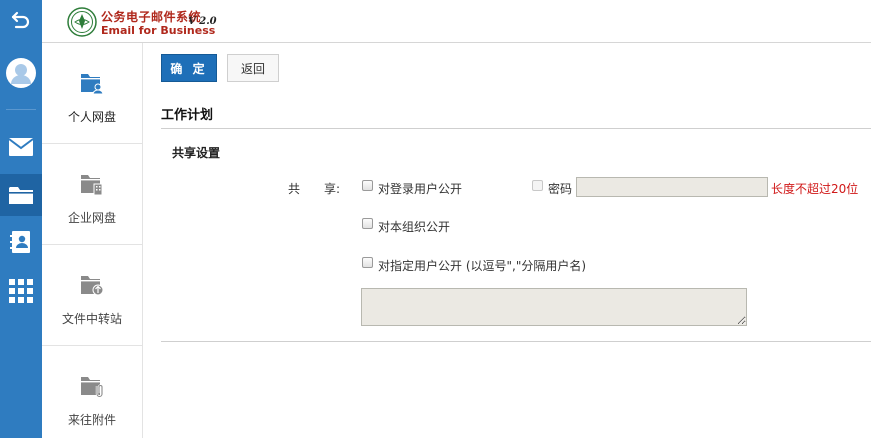 The height and width of the screenshot is (438, 871). Describe the element at coordinates (516, 341) in the screenshot. I see `bottom-divider` at that location.